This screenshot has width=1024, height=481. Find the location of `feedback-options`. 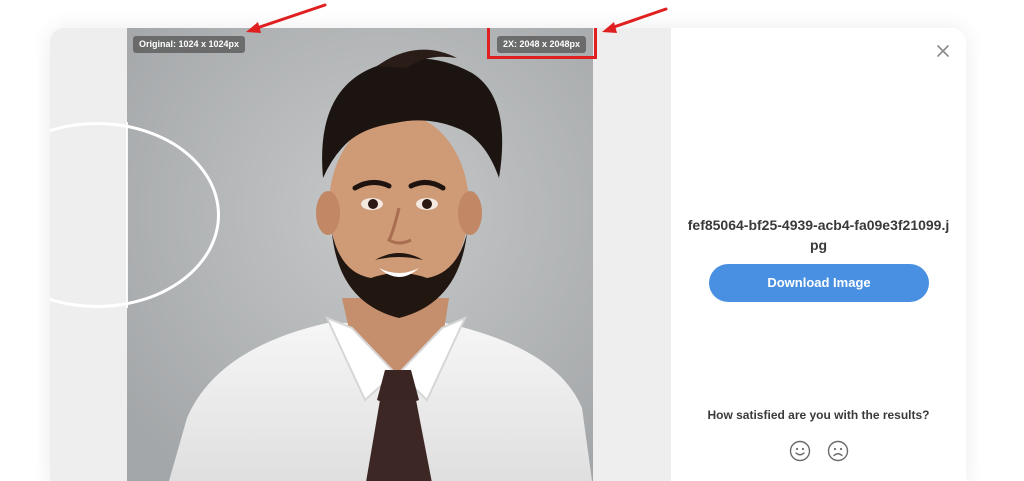

feedback-options is located at coordinates (818, 451).